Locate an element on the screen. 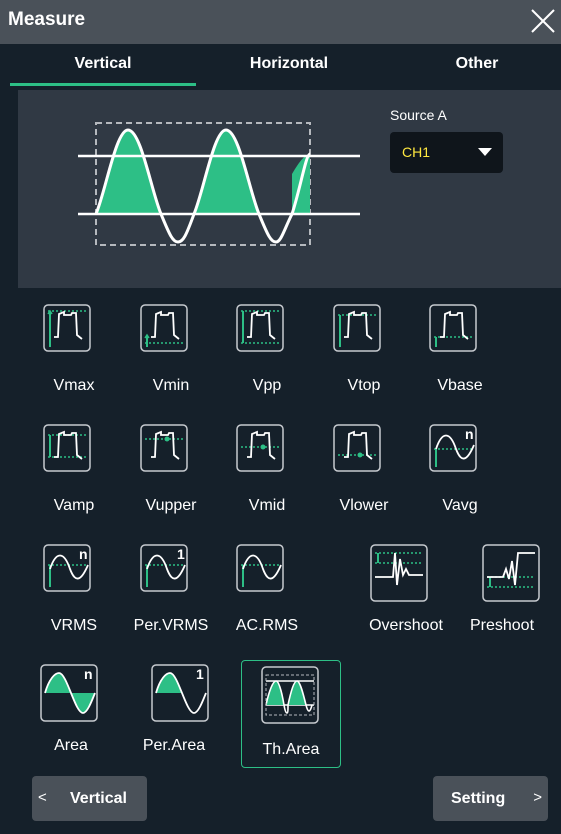  back-button-label: Vertical is located at coordinates (98, 798).